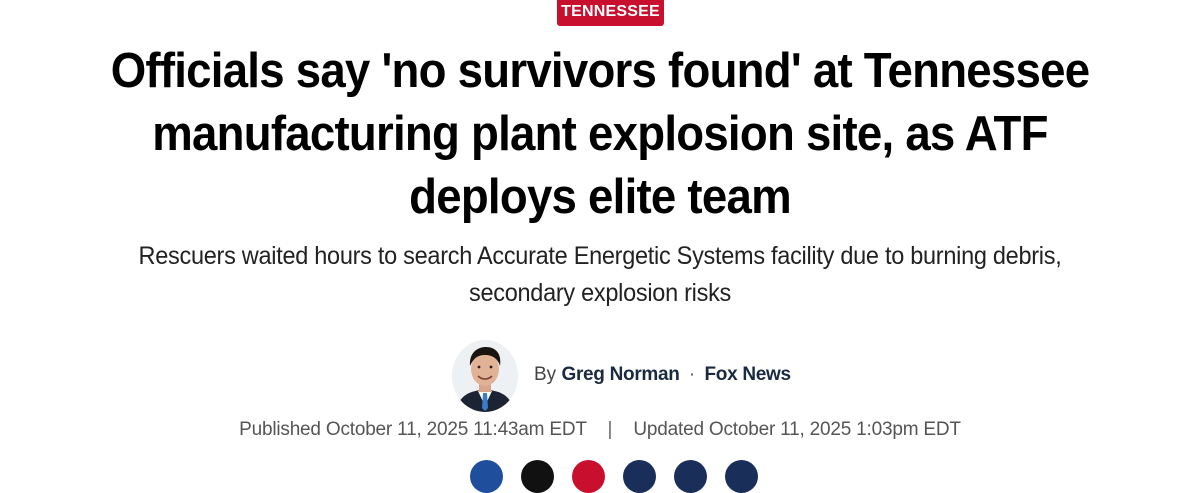 This screenshot has width=1200, height=493. I want to click on x-share-button, so click(537, 476).